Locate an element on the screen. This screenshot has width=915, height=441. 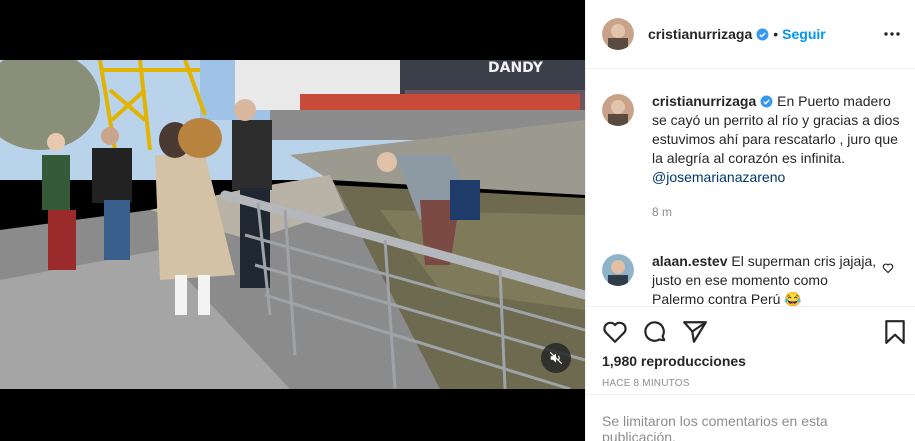
avatar is located at coordinates (618, 34).